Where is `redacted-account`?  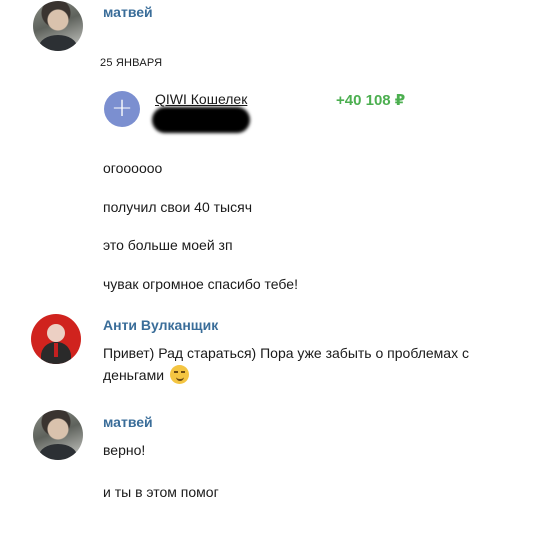 redacted-account is located at coordinates (201, 120).